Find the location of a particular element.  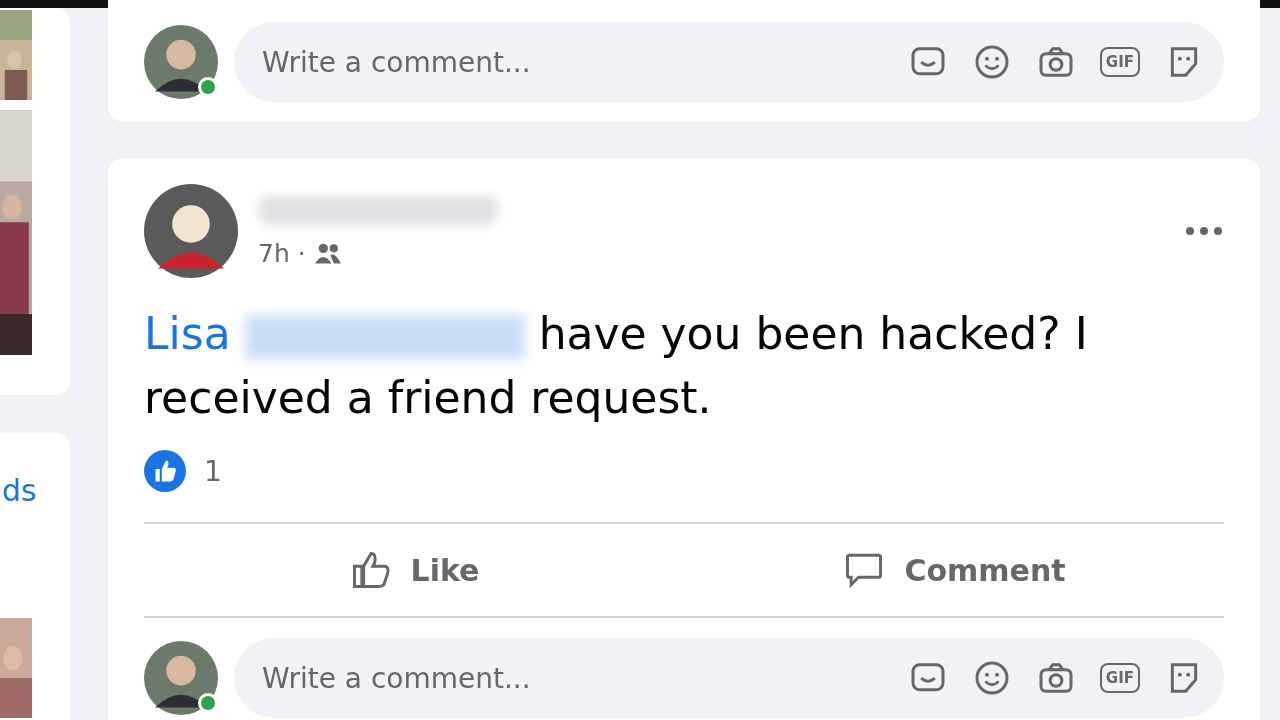

comment-button: Comment is located at coordinates (954, 570).